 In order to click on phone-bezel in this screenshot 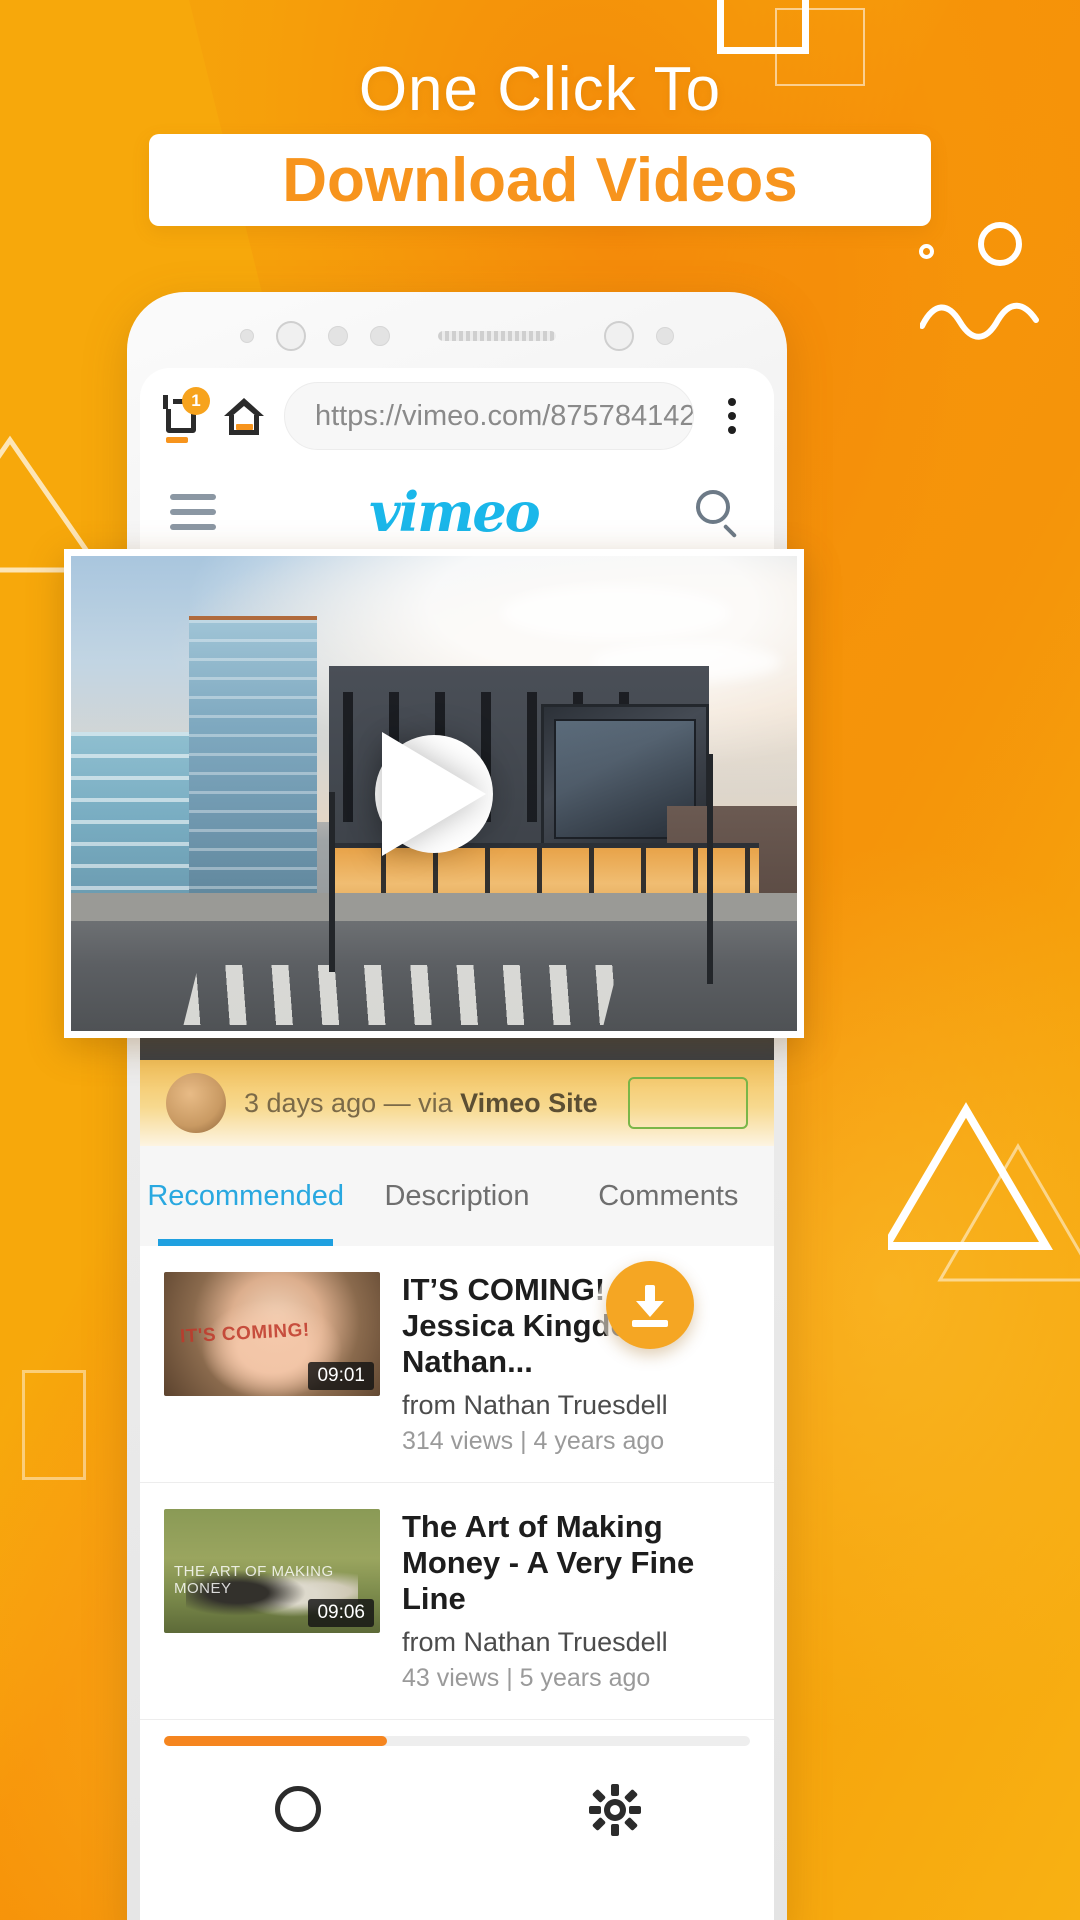, I will do `click(457, 329)`.